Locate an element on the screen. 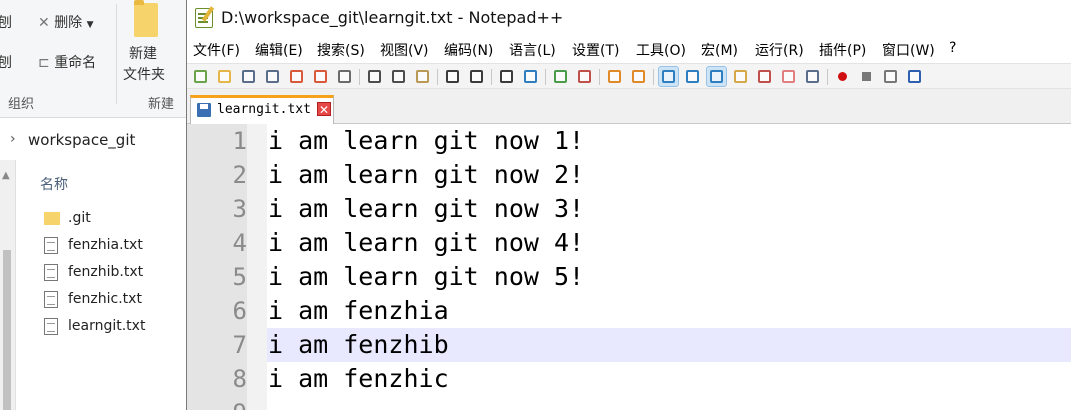 The image size is (1071, 410). rename-label: 重命名 is located at coordinates (75, 63).